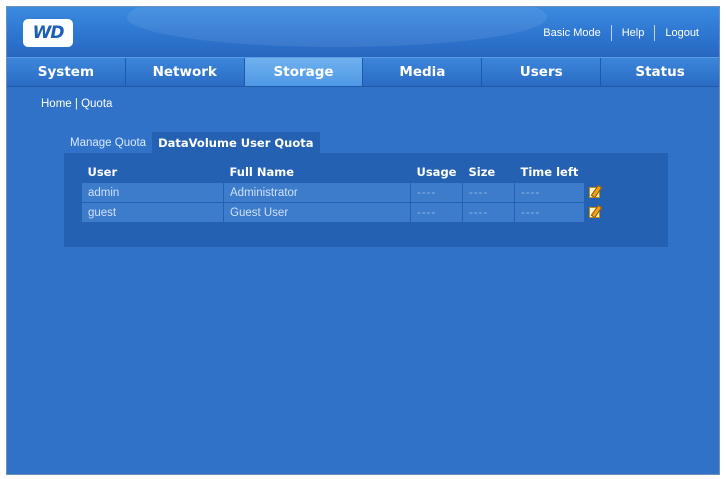 This screenshot has height=479, width=726. Describe the element at coordinates (317, 192) in the screenshot. I see `cell-full-name: Administrator` at that location.